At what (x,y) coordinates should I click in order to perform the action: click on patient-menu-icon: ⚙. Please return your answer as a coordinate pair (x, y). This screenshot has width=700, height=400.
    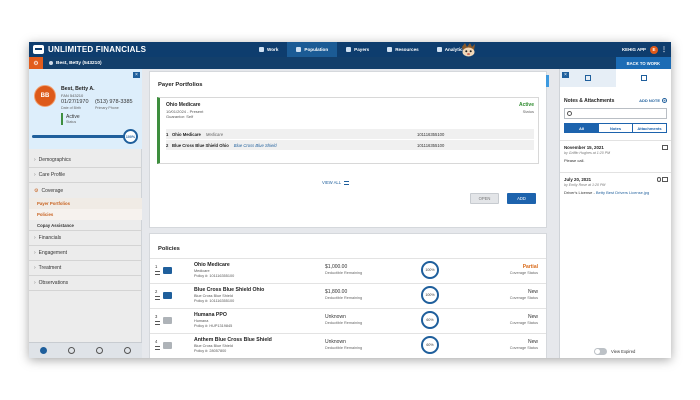
    Looking at the image, I should click on (36, 63).